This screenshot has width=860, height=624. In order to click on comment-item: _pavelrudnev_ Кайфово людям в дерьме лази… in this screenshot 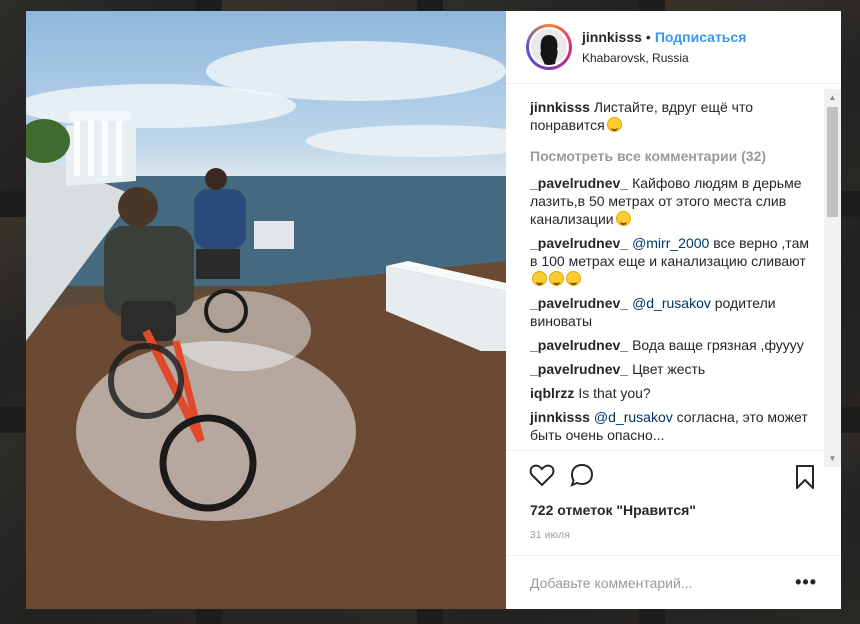, I will do `click(673, 201)`.